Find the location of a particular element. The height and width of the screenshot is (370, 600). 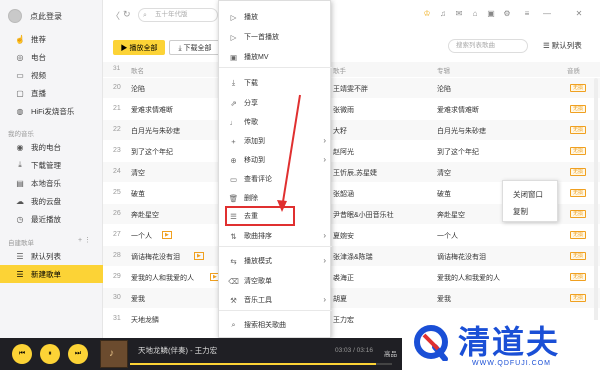

table-row: 20 沦陷 王靖雯不胖 沦陷 无损 is located at coordinates (351, 88).